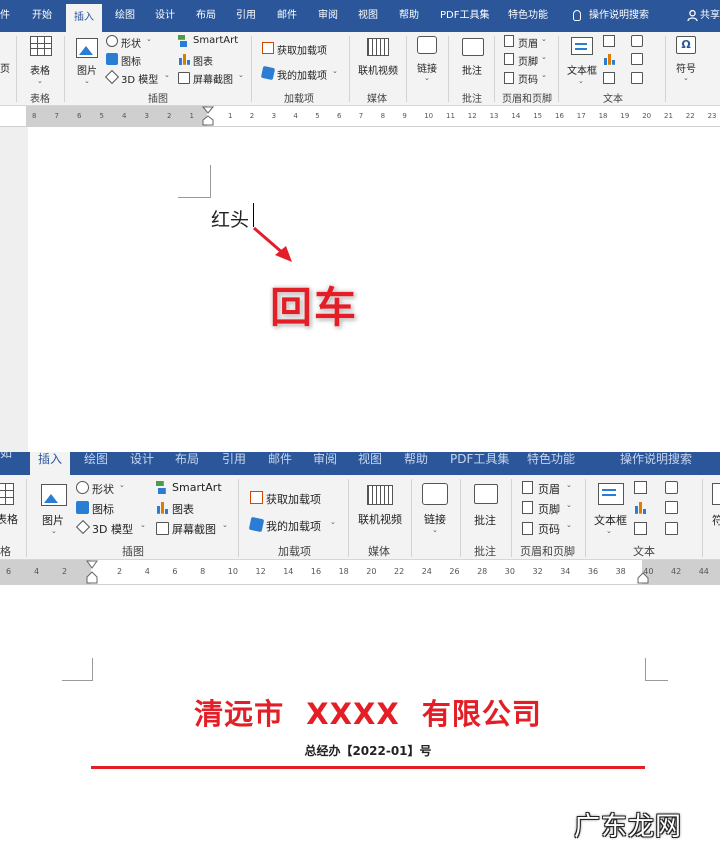 The image size is (720, 855). What do you see at coordinates (287, 16) in the screenshot?
I see `tab-mailings: 邮件` at bounding box center [287, 16].